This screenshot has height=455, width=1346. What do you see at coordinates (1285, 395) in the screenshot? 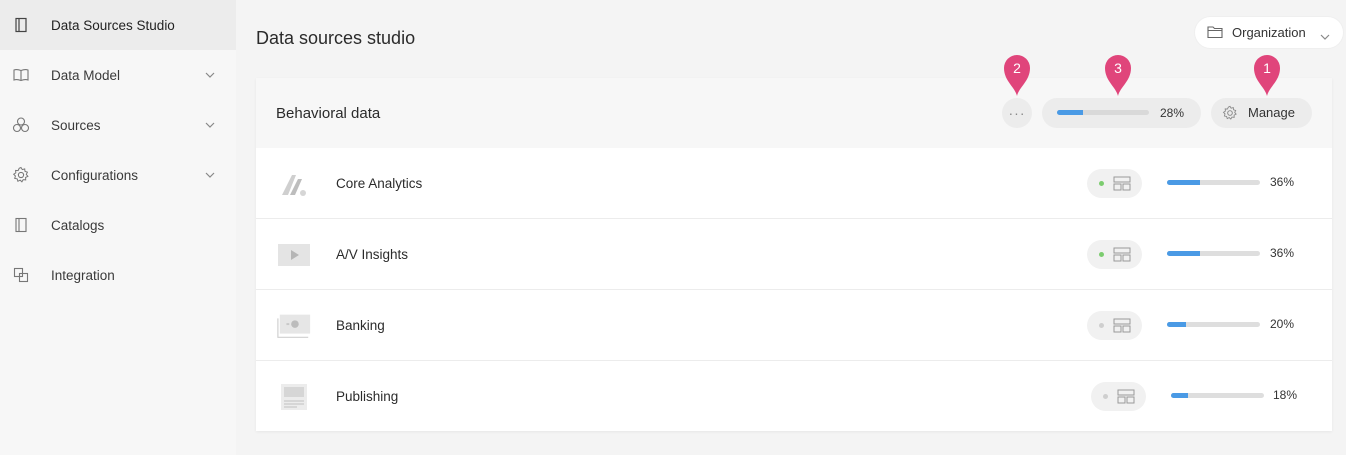
I see `row-progress-percent: 18%` at bounding box center [1285, 395].